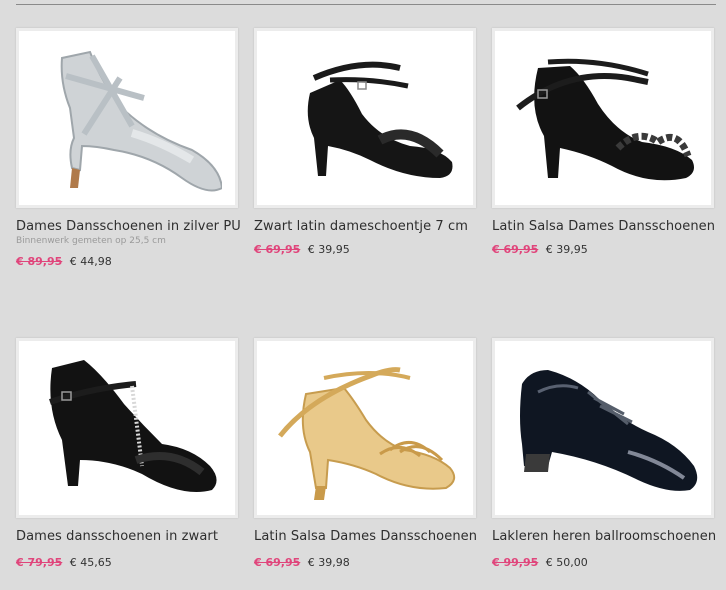  What do you see at coordinates (90, 261) in the screenshot?
I see `current-price: € 44,98` at bounding box center [90, 261].